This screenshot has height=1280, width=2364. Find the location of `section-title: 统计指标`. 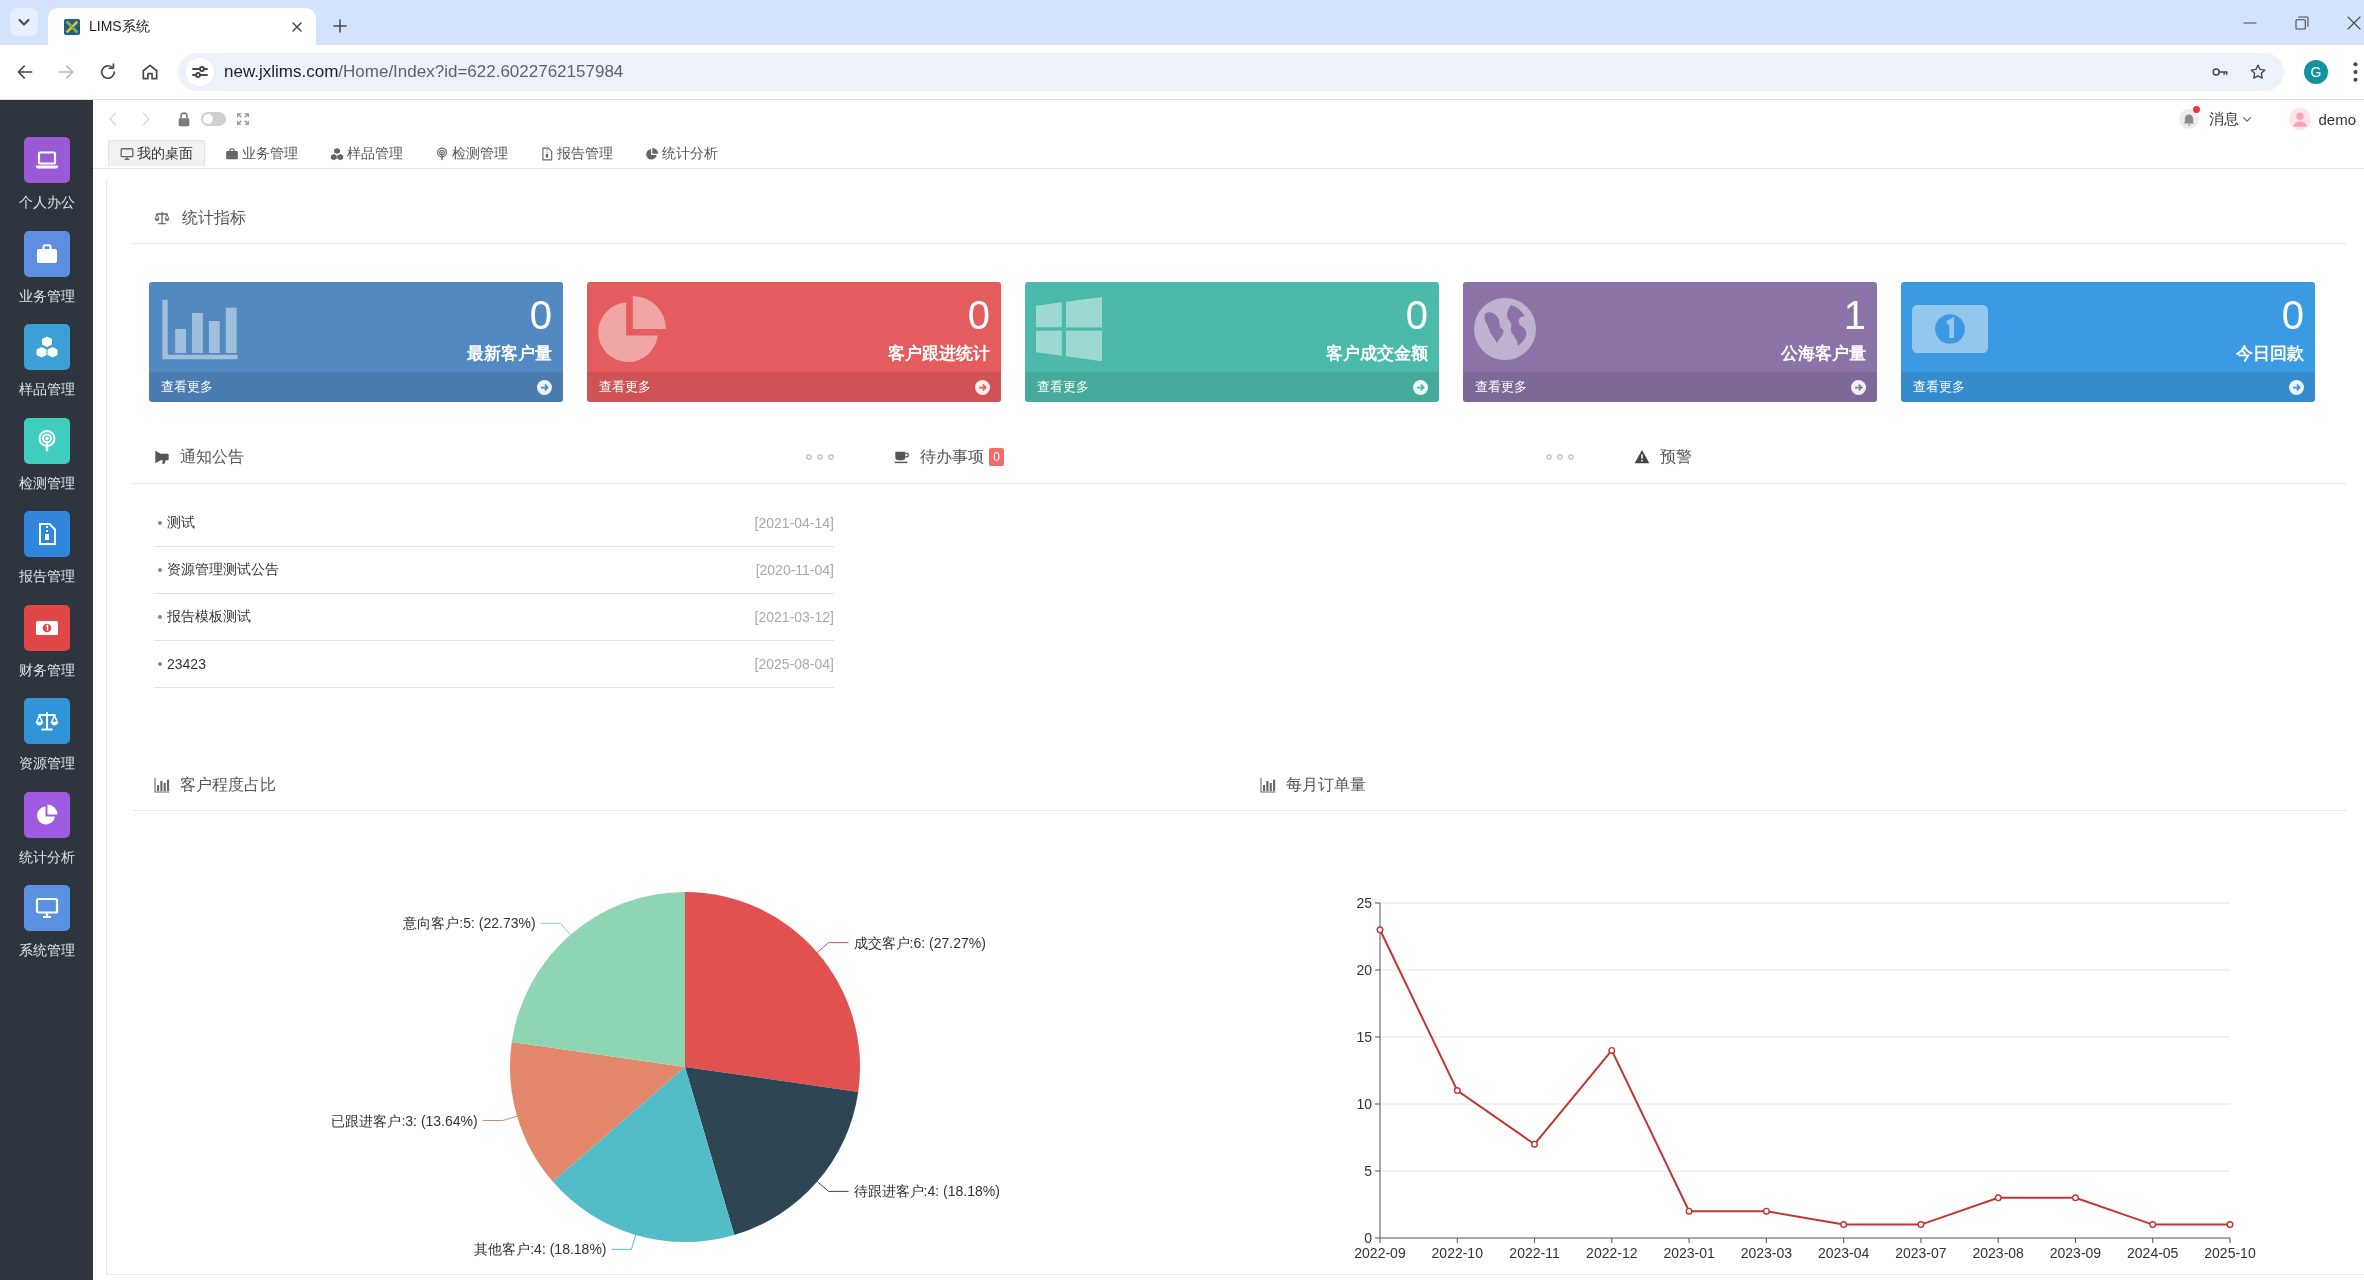

section-title: 统计指标 is located at coordinates (214, 217).